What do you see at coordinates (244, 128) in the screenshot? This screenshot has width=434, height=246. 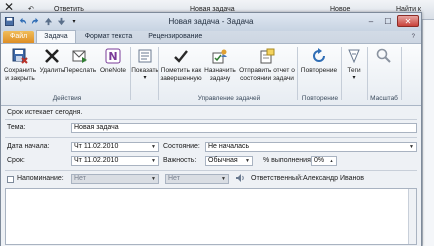 I see `subject-input: Новая задача` at bounding box center [244, 128].